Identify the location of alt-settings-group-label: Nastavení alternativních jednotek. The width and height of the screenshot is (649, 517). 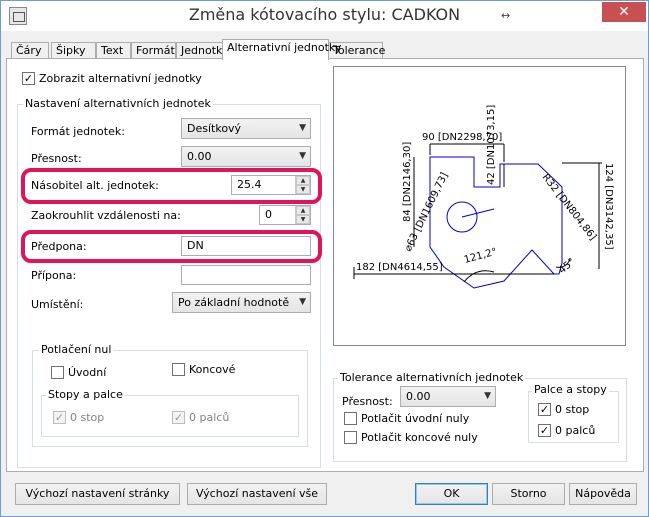
(118, 103).